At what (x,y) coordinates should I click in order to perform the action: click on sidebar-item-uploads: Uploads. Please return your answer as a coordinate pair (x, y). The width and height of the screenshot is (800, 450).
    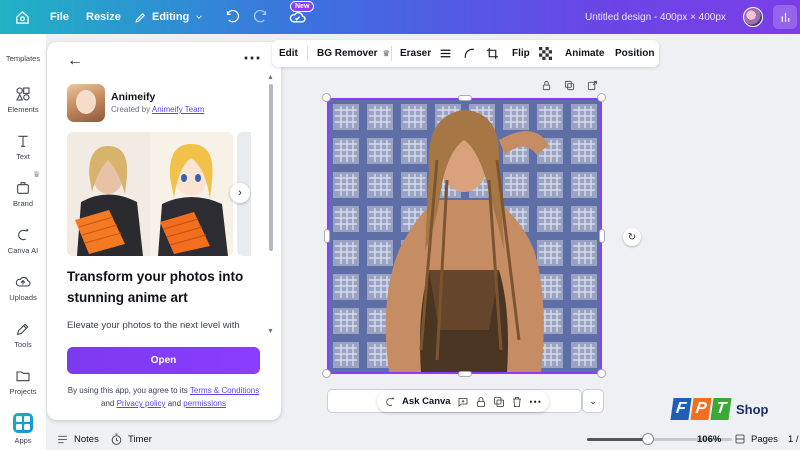
    Looking at the image, I should click on (23, 288).